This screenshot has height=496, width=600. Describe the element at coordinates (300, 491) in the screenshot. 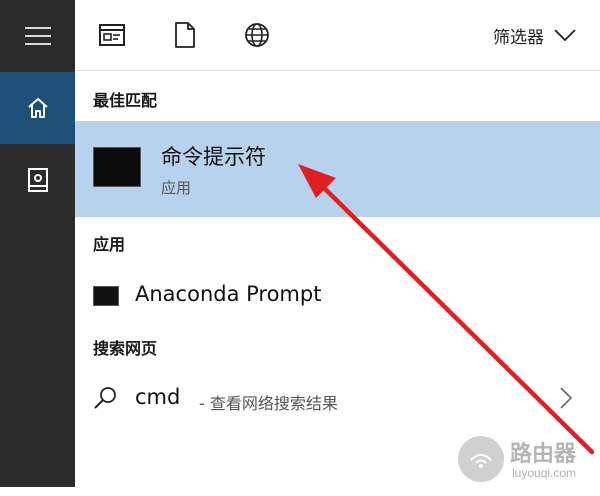

I see `bottom-strip` at that location.